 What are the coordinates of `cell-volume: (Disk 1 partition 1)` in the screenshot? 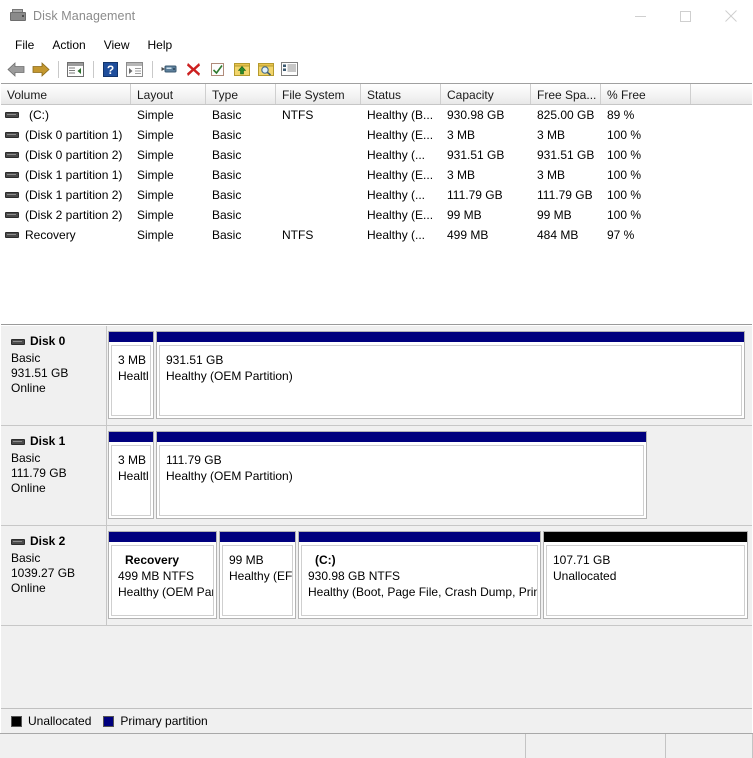 It's located at (66, 175).